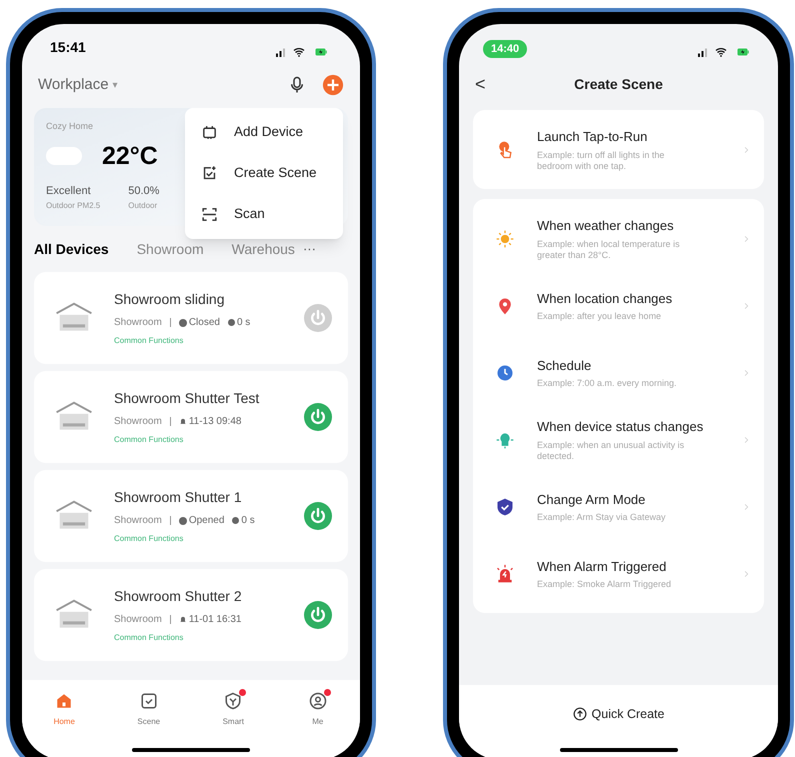  Describe the element at coordinates (297, 85) in the screenshot. I see `microphone-icon` at that location.